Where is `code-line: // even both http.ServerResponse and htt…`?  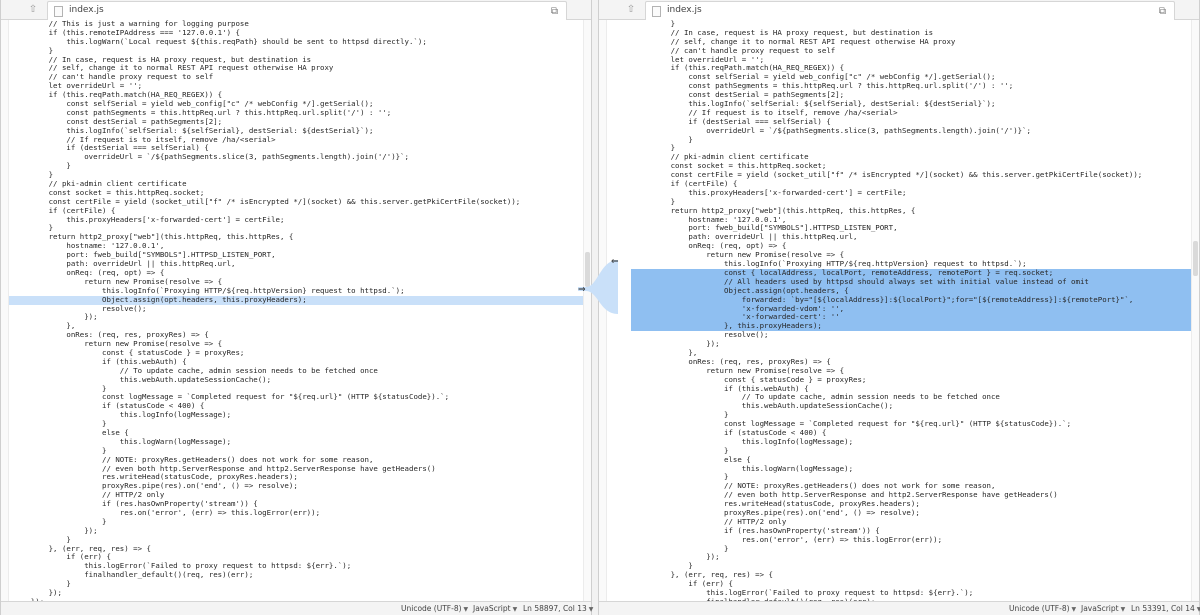 code-line: // even both http.ServerResponse and htt… is located at coordinates (224, 468).